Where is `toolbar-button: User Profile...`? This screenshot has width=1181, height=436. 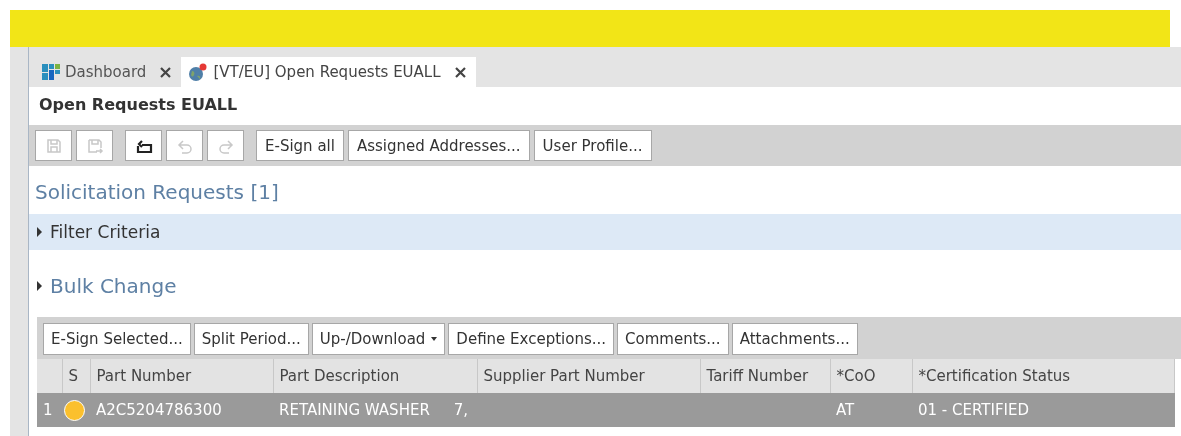 toolbar-button: User Profile... is located at coordinates (592, 145).